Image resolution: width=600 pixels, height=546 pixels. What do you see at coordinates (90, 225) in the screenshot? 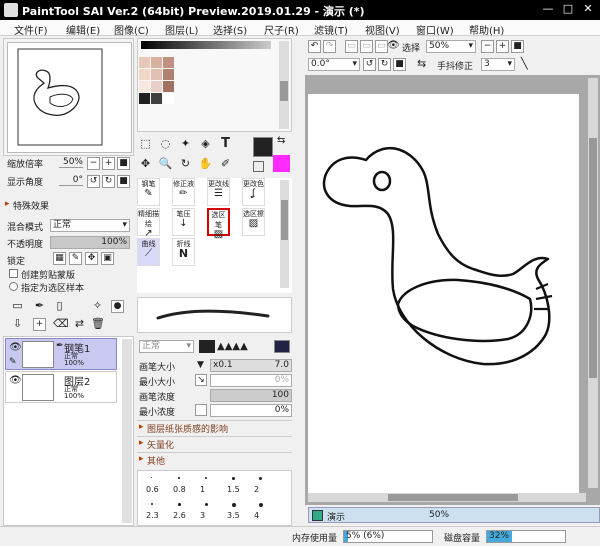
I see `blend-mode-select: 正常 ▾` at bounding box center [90, 225].